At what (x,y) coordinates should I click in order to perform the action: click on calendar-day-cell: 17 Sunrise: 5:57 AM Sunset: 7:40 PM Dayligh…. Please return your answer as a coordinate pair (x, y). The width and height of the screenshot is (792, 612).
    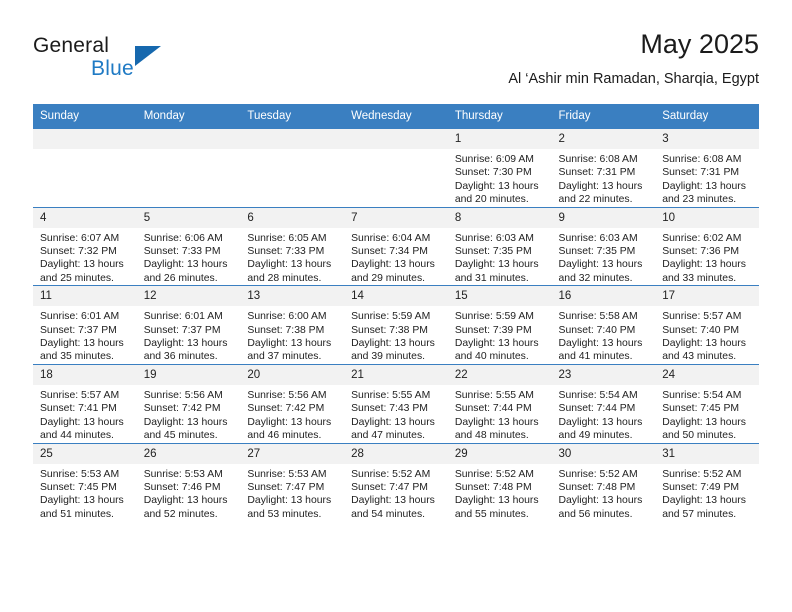
    Looking at the image, I should click on (707, 325).